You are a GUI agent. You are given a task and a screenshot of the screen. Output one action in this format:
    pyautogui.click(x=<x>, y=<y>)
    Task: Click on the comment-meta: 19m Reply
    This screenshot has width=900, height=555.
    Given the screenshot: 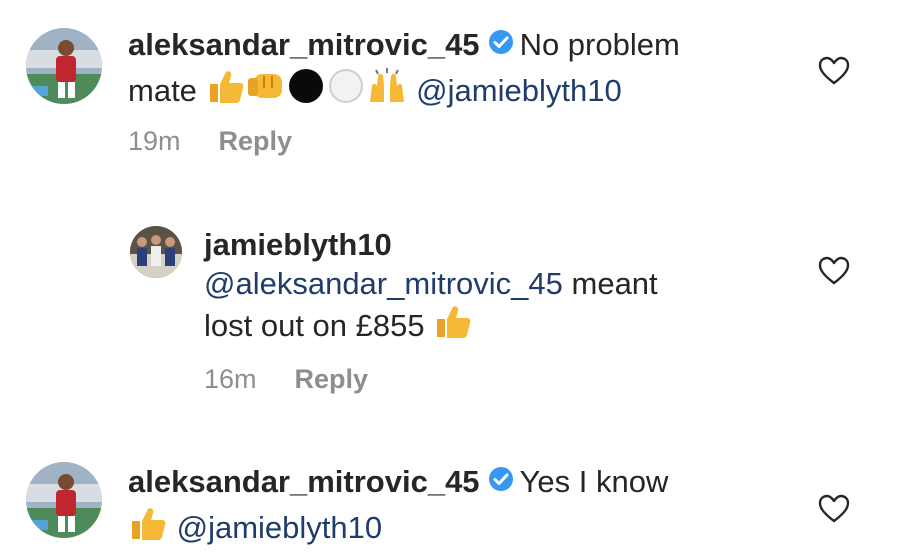 What is the action you would take?
    pyautogui.click(x=210, y=141)
    